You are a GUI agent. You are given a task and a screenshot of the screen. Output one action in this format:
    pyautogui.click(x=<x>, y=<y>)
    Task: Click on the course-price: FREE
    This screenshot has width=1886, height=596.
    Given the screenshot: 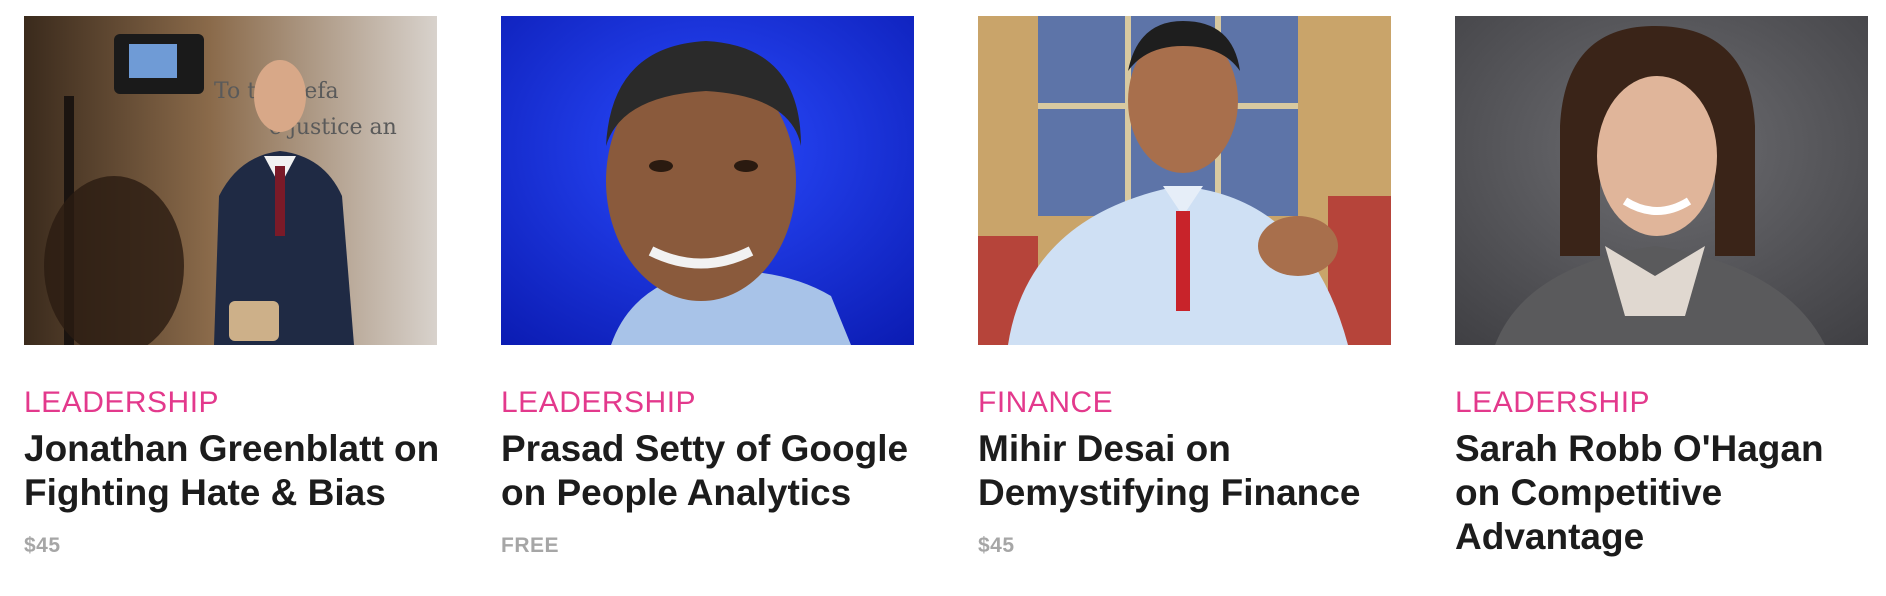 What is the action you would take?
    pyautogui.click(x=530, y=545)
    